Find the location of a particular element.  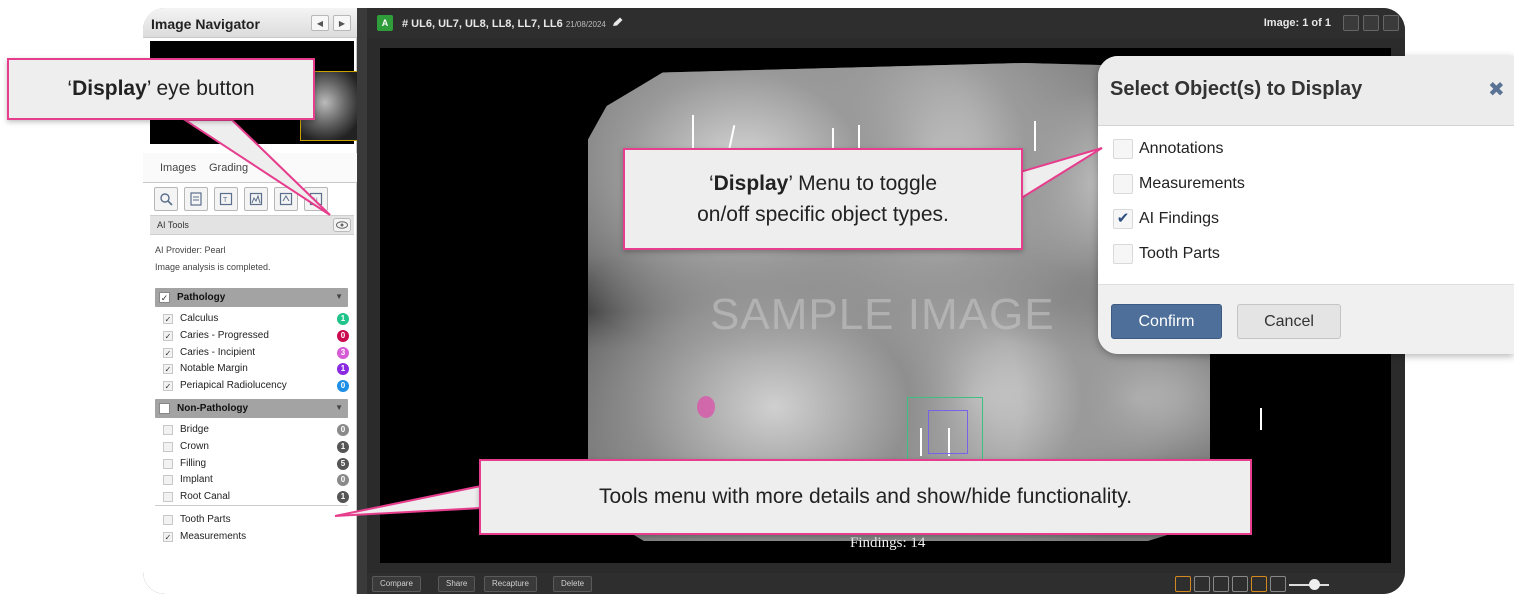

tab-grading: Grading is located at coordinates (228, 168).